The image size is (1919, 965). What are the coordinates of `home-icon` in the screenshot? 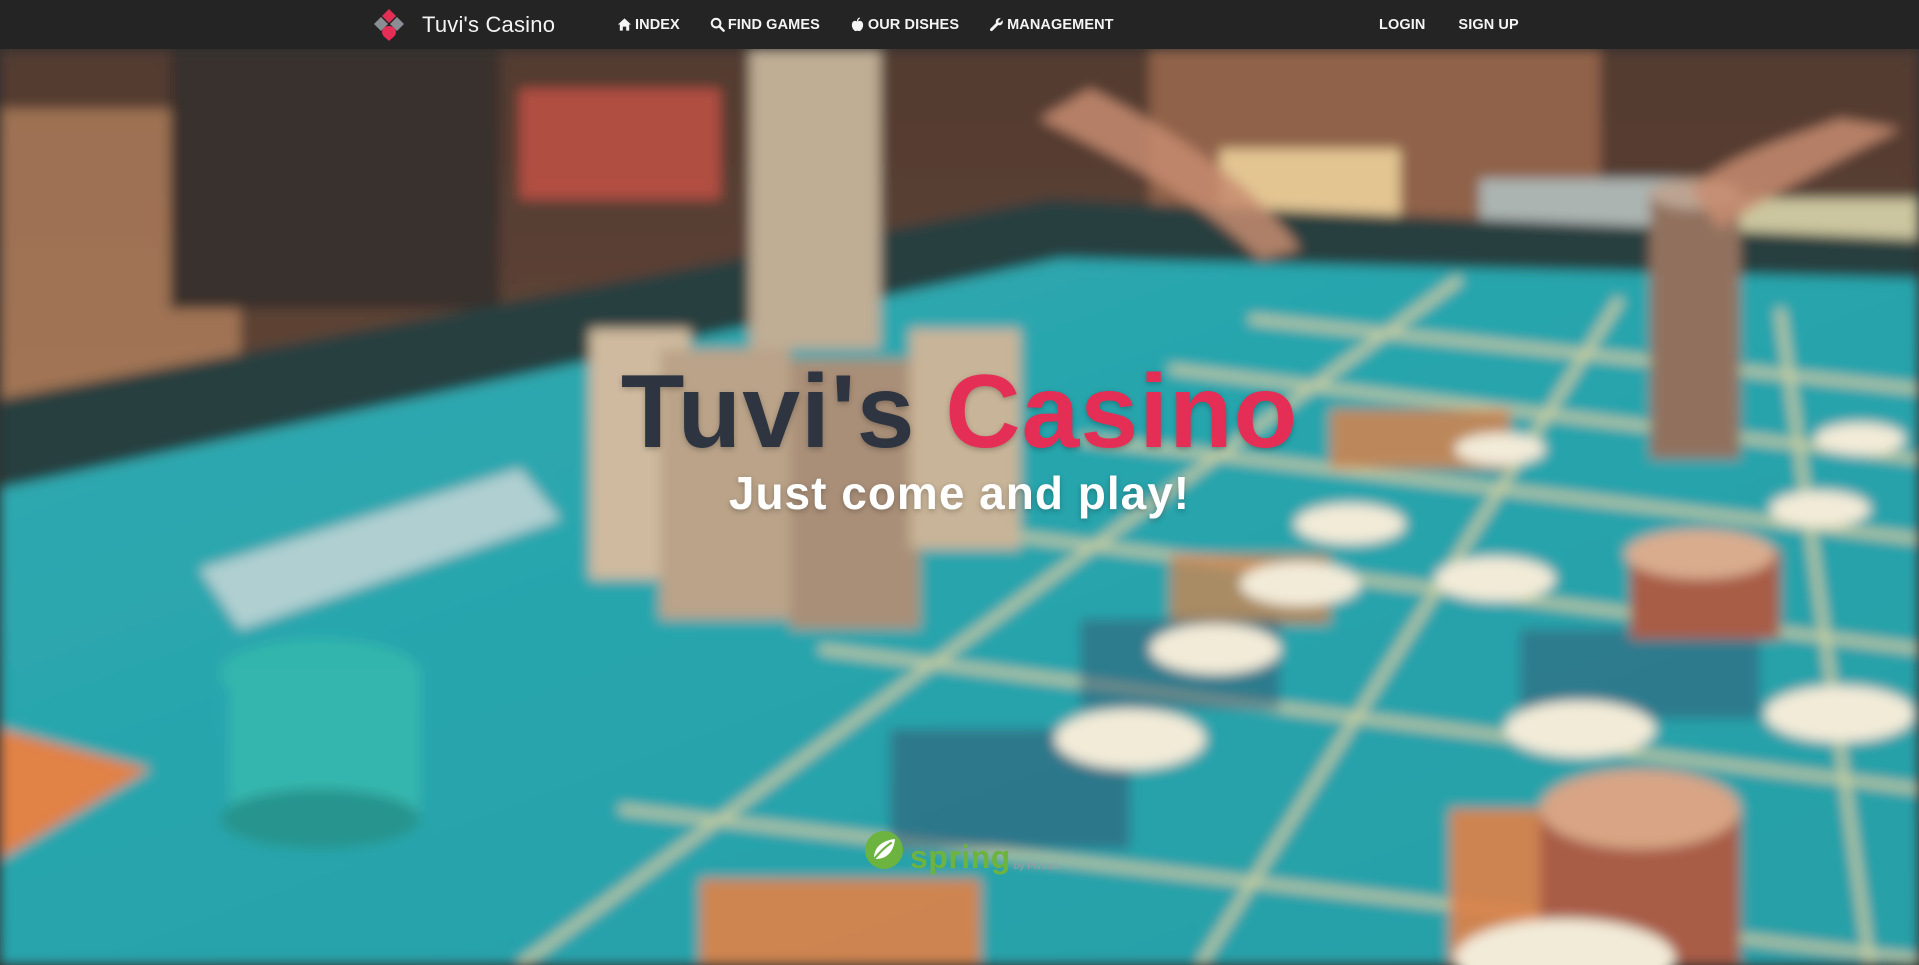 It's located at (624, 24).